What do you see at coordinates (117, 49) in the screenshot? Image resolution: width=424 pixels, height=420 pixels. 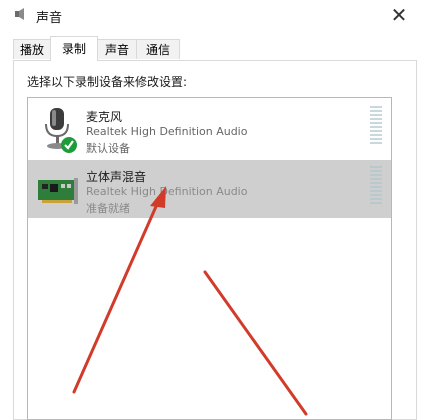 I see `tab-sounds: 声音` at bounding box center [117, 49].